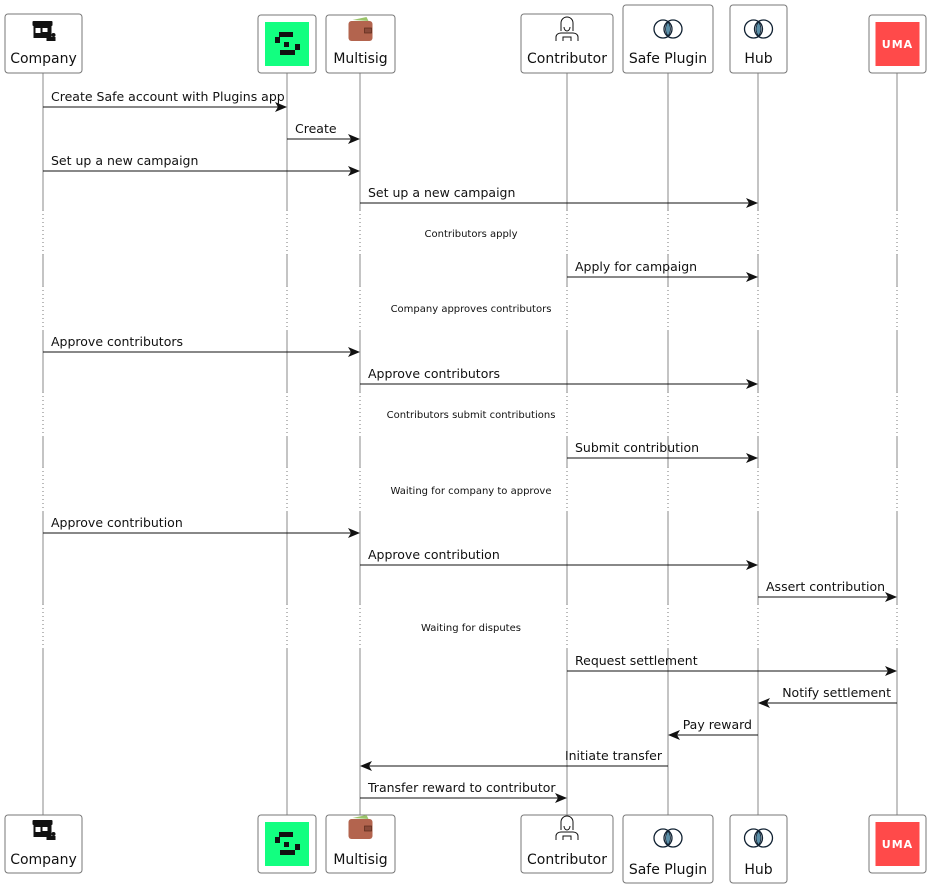  Describe the element at coordinates (758, 849) in the screenshot. I see `participant-hub-bottom: Hub` at that location.